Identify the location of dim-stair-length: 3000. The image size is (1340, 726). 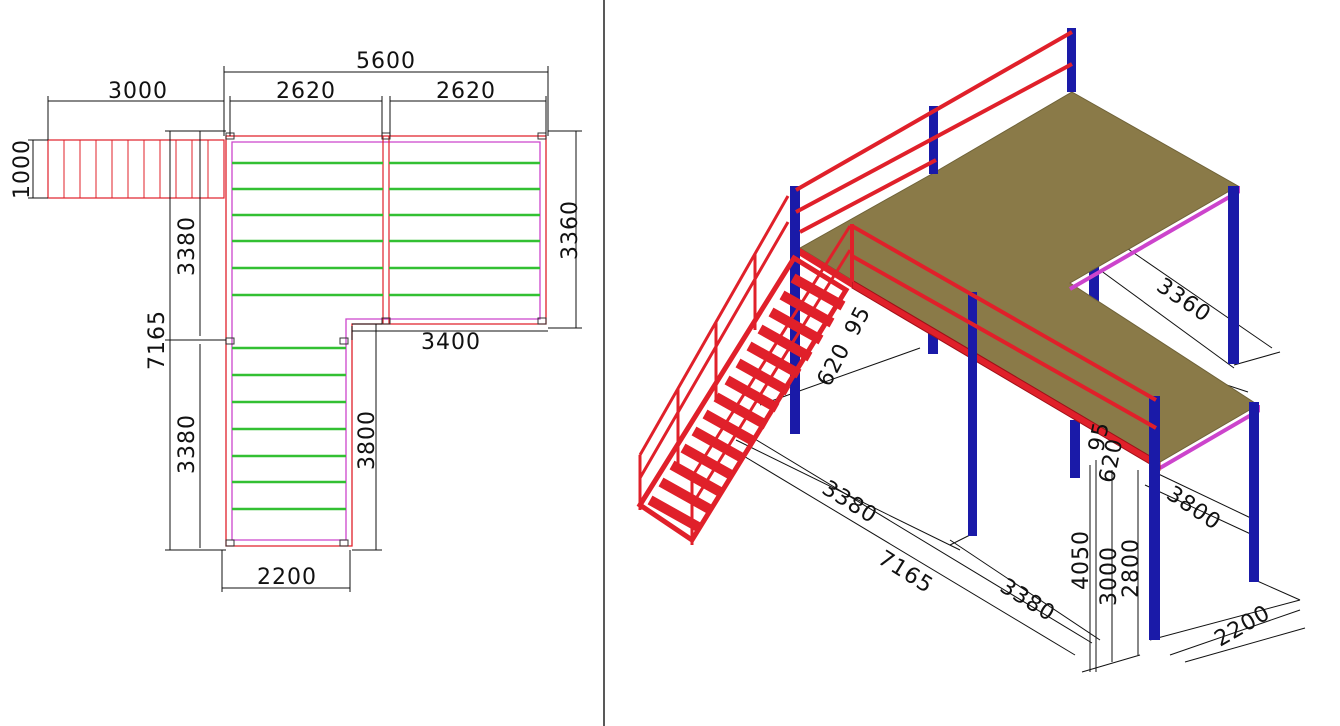
(138, 91).